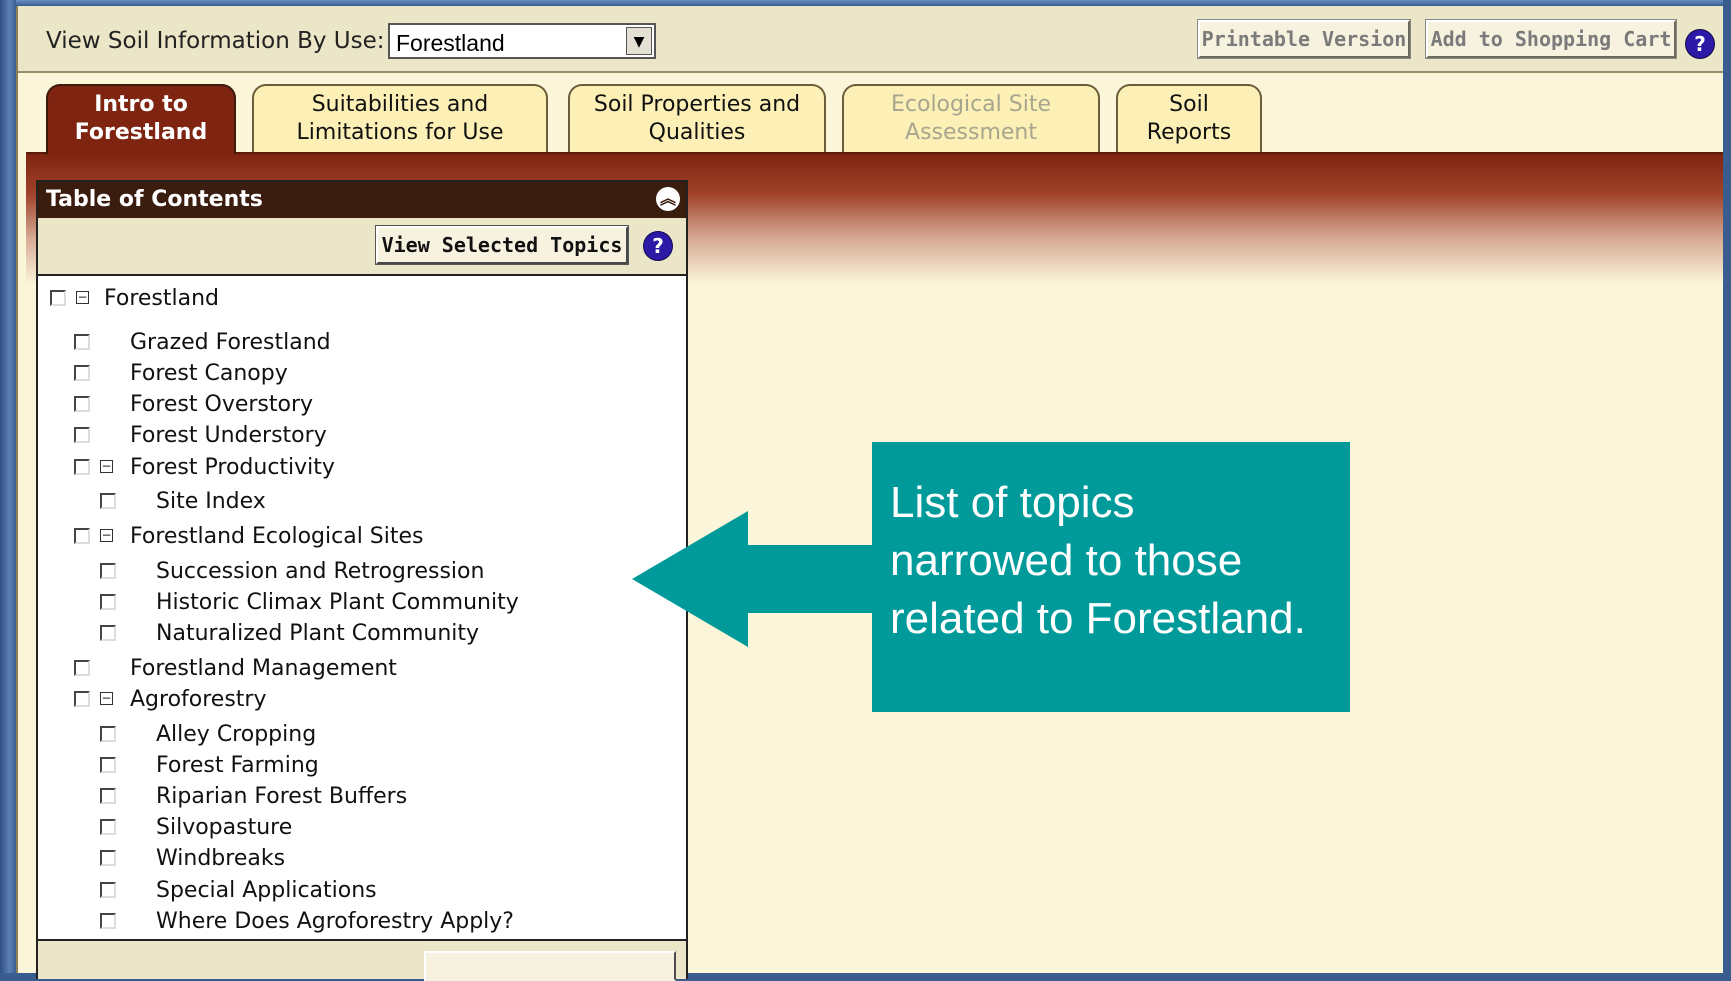  I want to click on collapse-icon: ︽, so click(668, 199).